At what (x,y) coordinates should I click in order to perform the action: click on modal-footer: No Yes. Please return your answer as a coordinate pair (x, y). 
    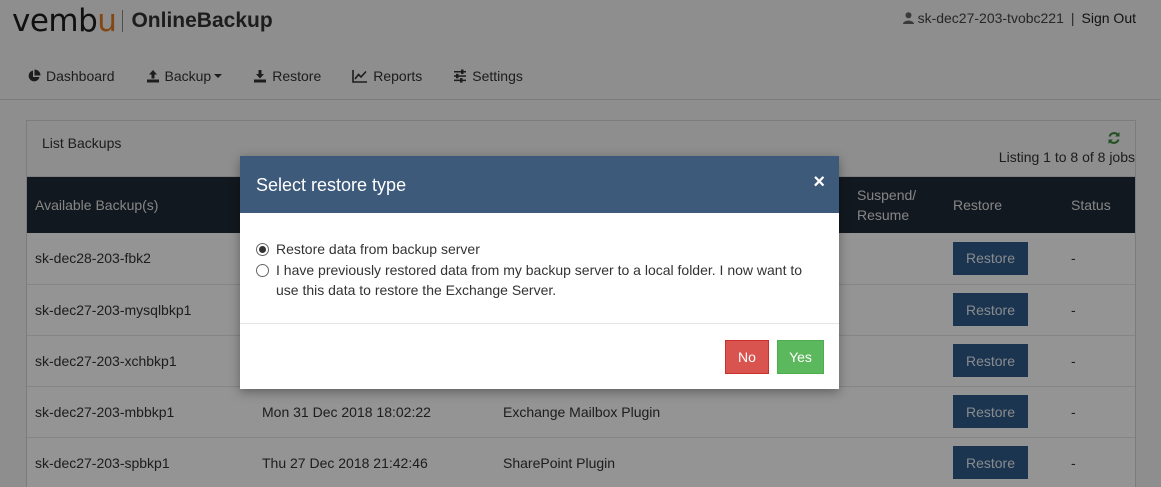
    Looking at the image, I should click on (539, 356).